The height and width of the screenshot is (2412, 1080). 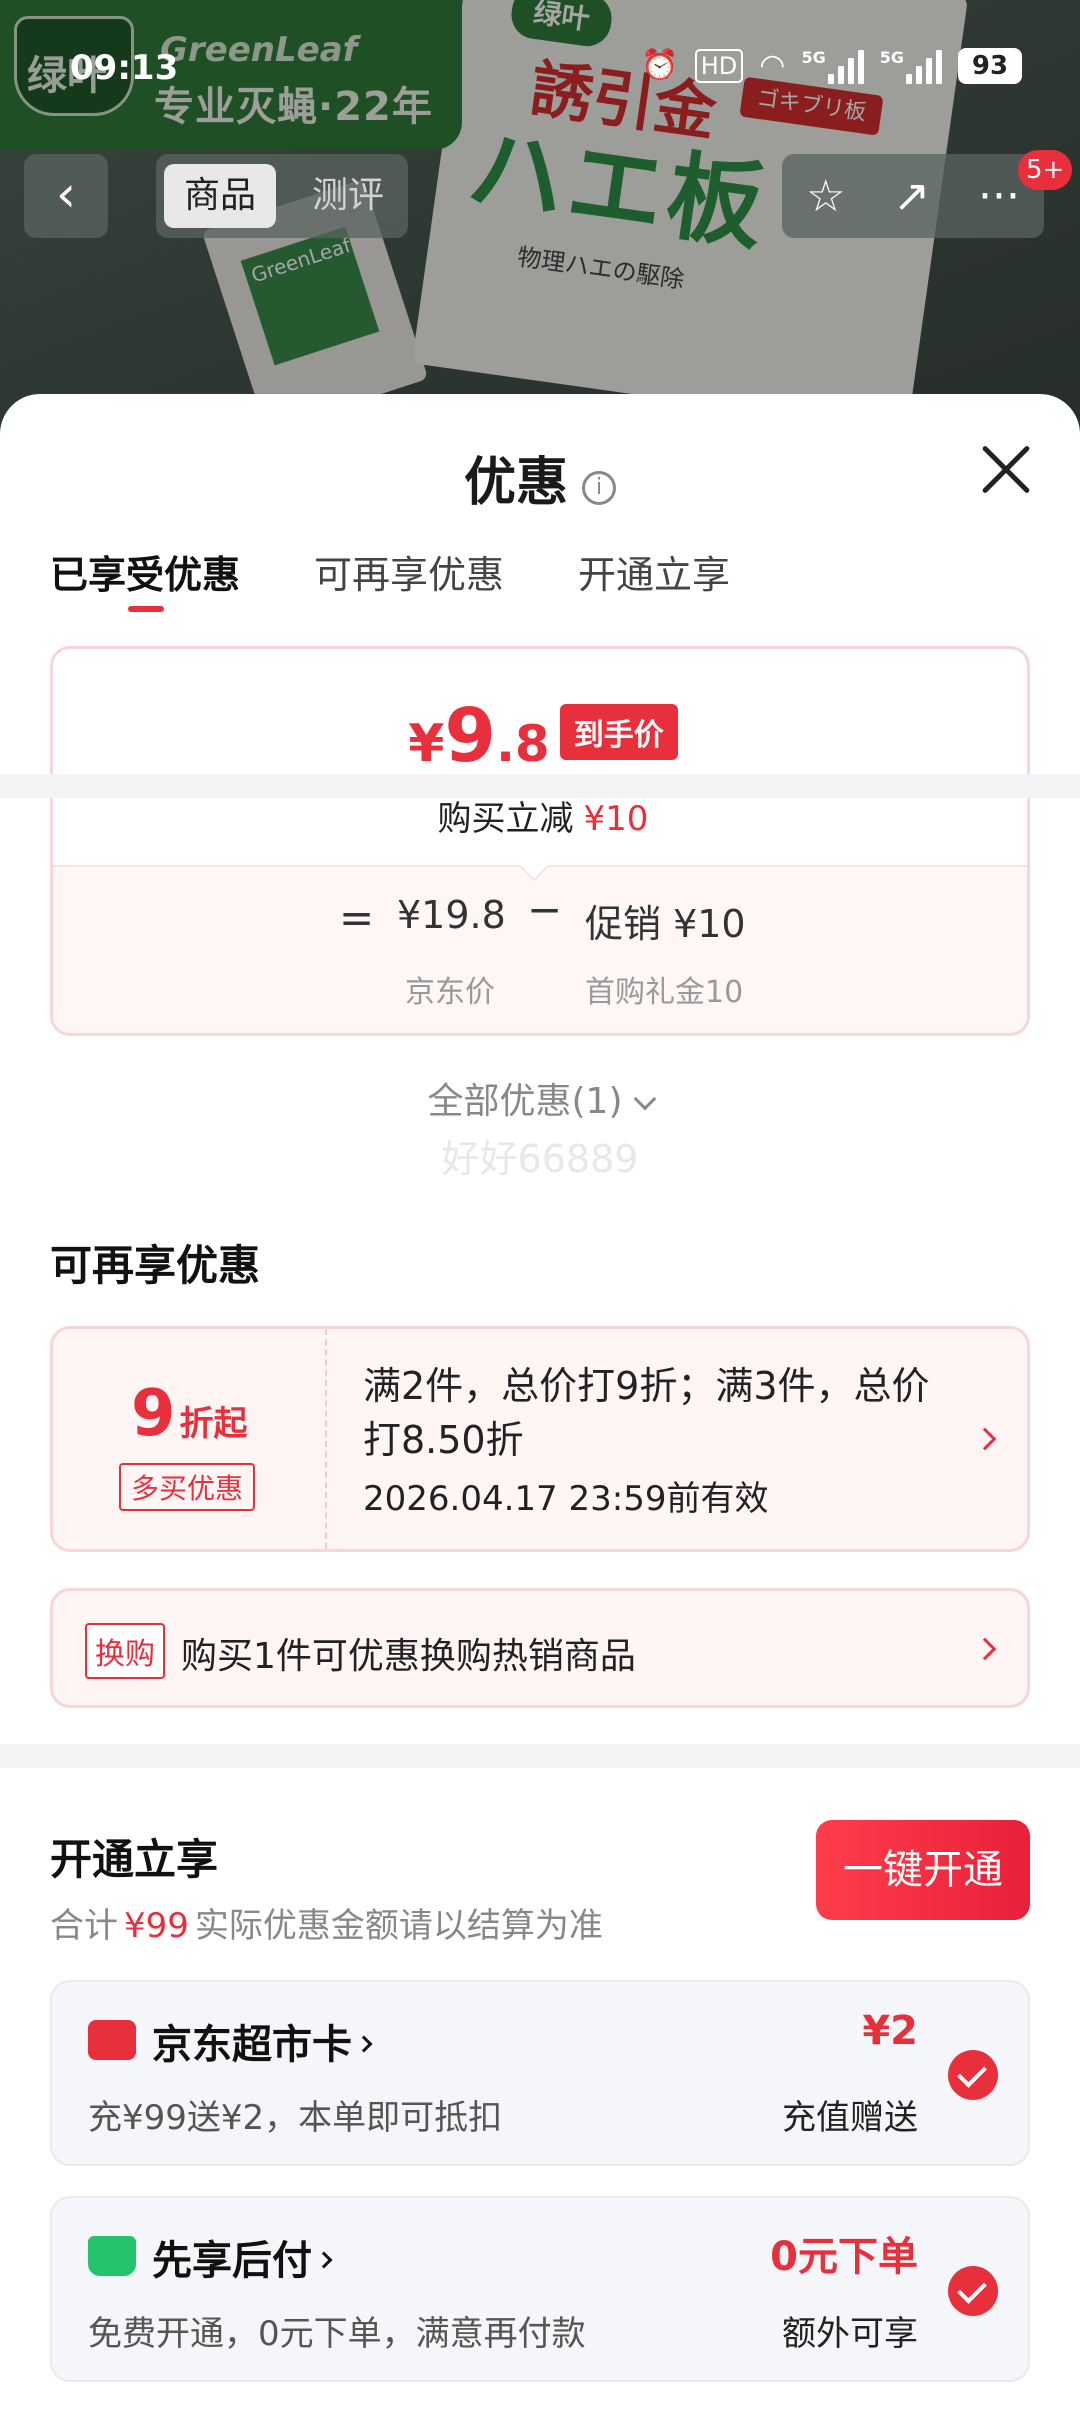 What do you see at coordinates (190, 1439) in the screenshot?
I see `discount-badge: 9 折起 多买优惠` at bounding box center [190, 1439].